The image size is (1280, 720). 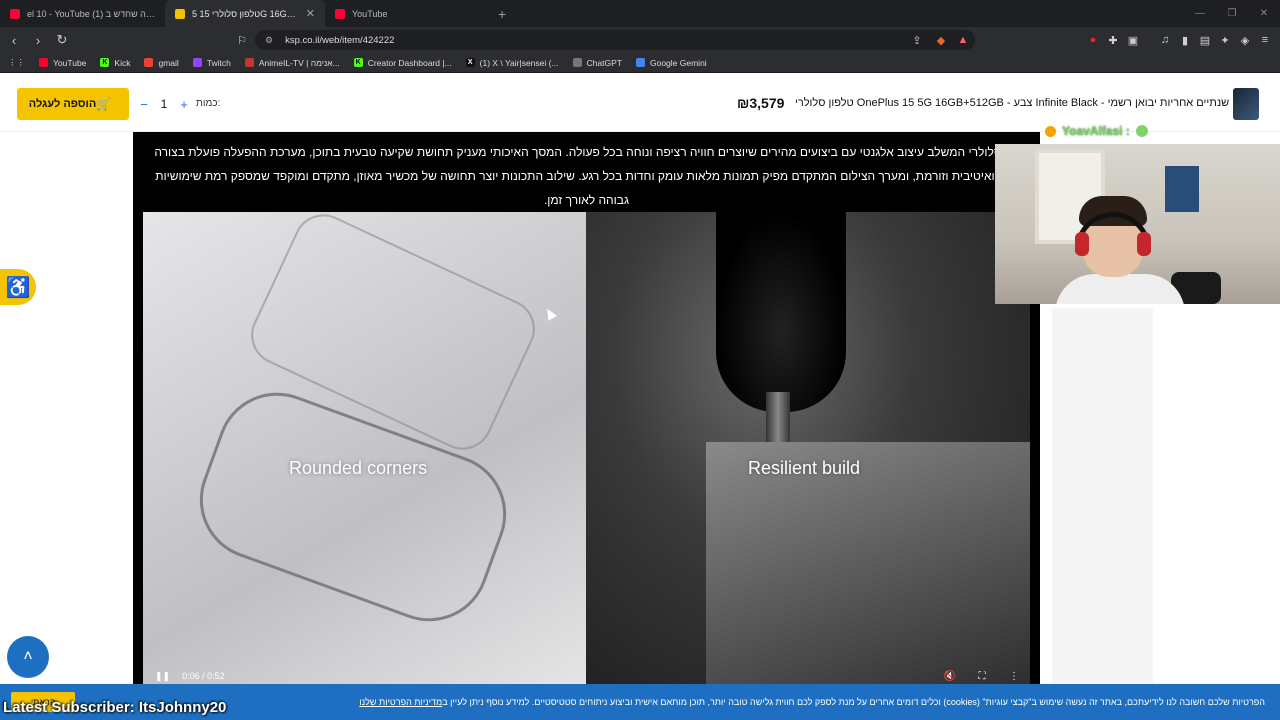 I want to click on bookmark-youtube: YouTube, so click(x=62, y=63).